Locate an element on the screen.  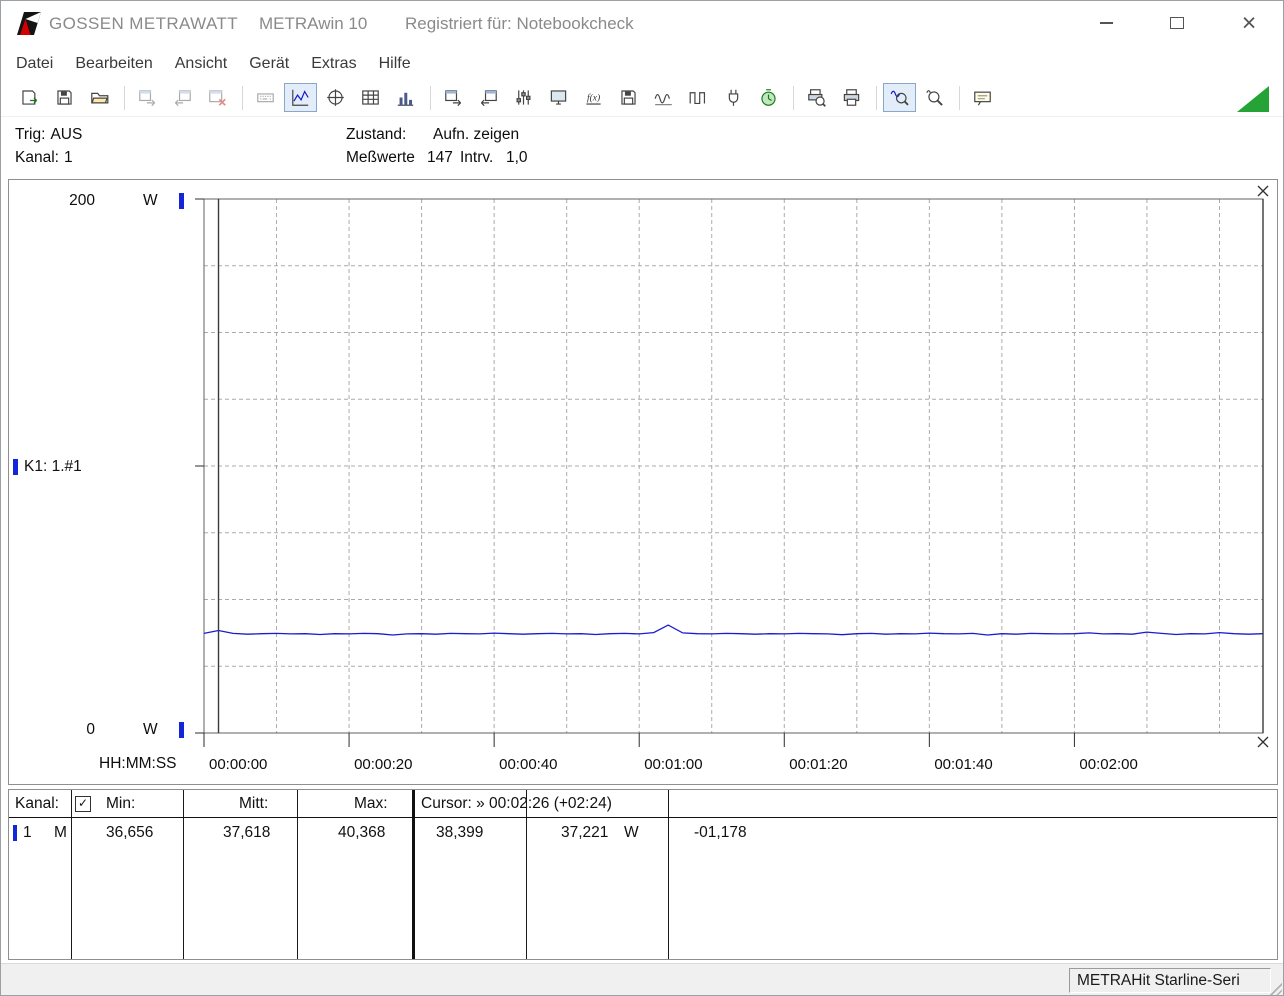
channel-color-marker is located at coordinates (15, 467).